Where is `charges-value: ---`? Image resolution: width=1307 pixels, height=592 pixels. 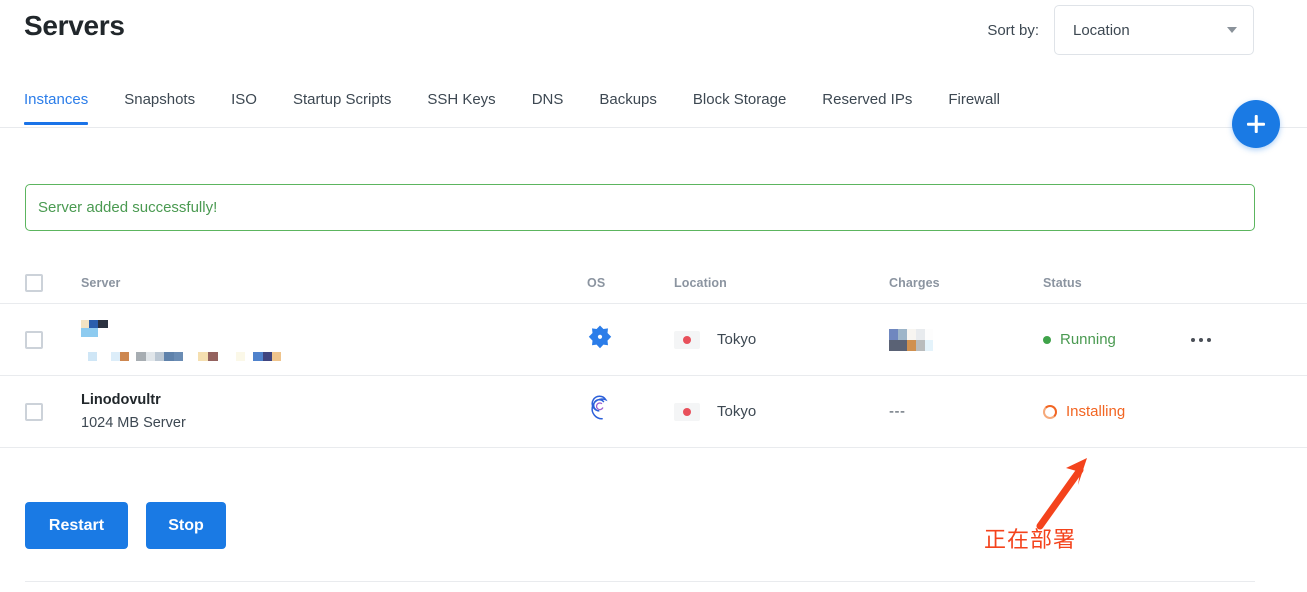
charges-value: --- is located at coordinates (897, 411).